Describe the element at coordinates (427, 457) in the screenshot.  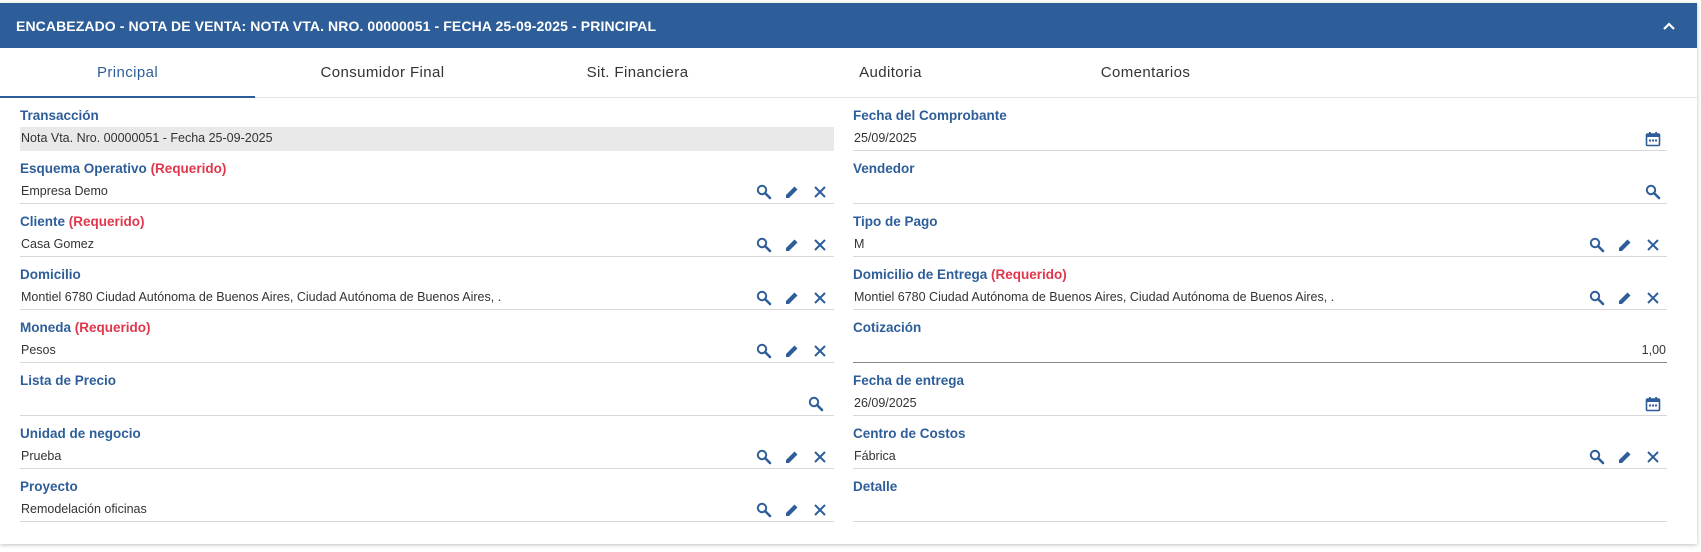
I see `unidad-de-negocio-input: Prueba` at that location.